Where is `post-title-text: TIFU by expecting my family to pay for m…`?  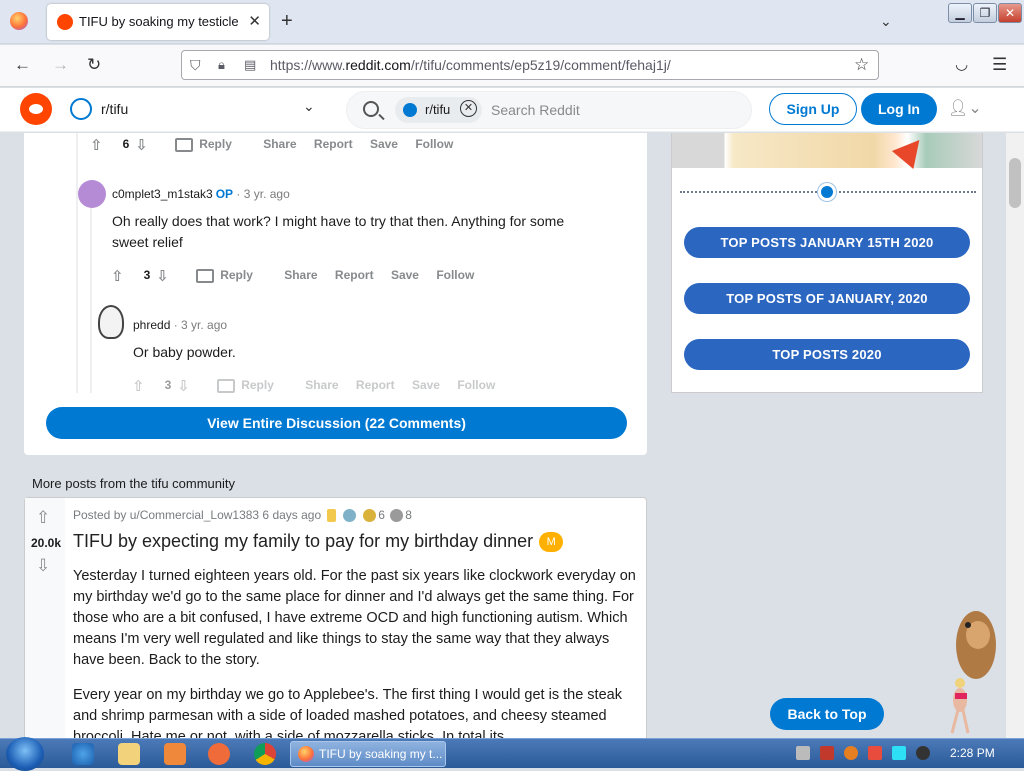
post-title-text: TIFU by expecting my family to pay for m… is located at coordinates (303, 541).